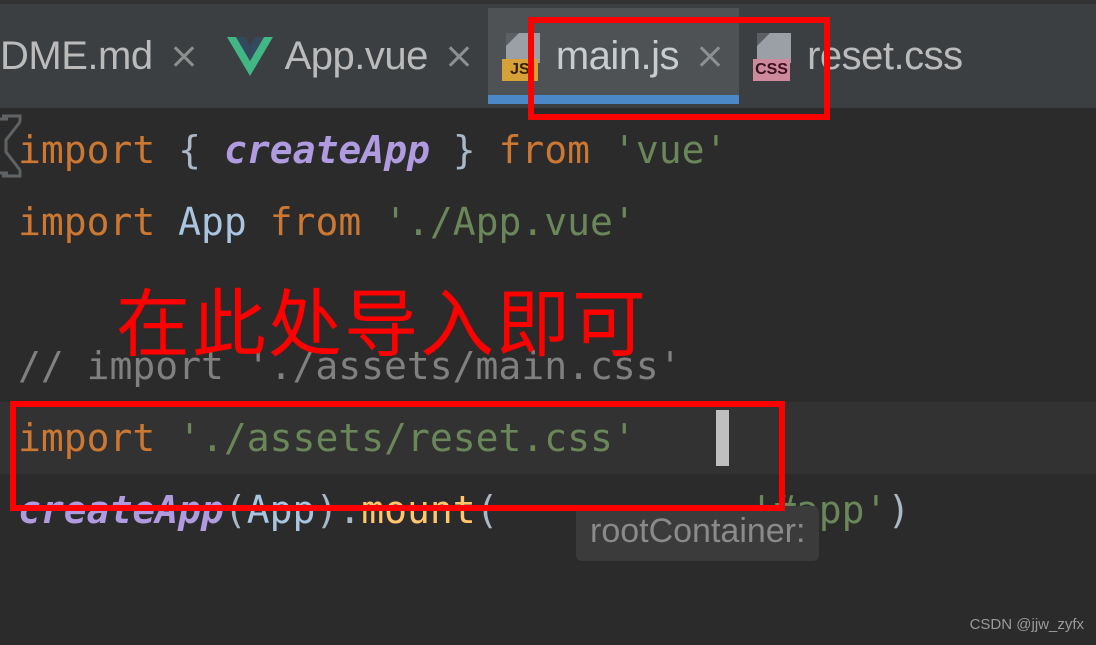 The height and width of the screenshot is (645, 1096). I want to click on parameter-hint-popup: rootContainer:, so click(698, 533).